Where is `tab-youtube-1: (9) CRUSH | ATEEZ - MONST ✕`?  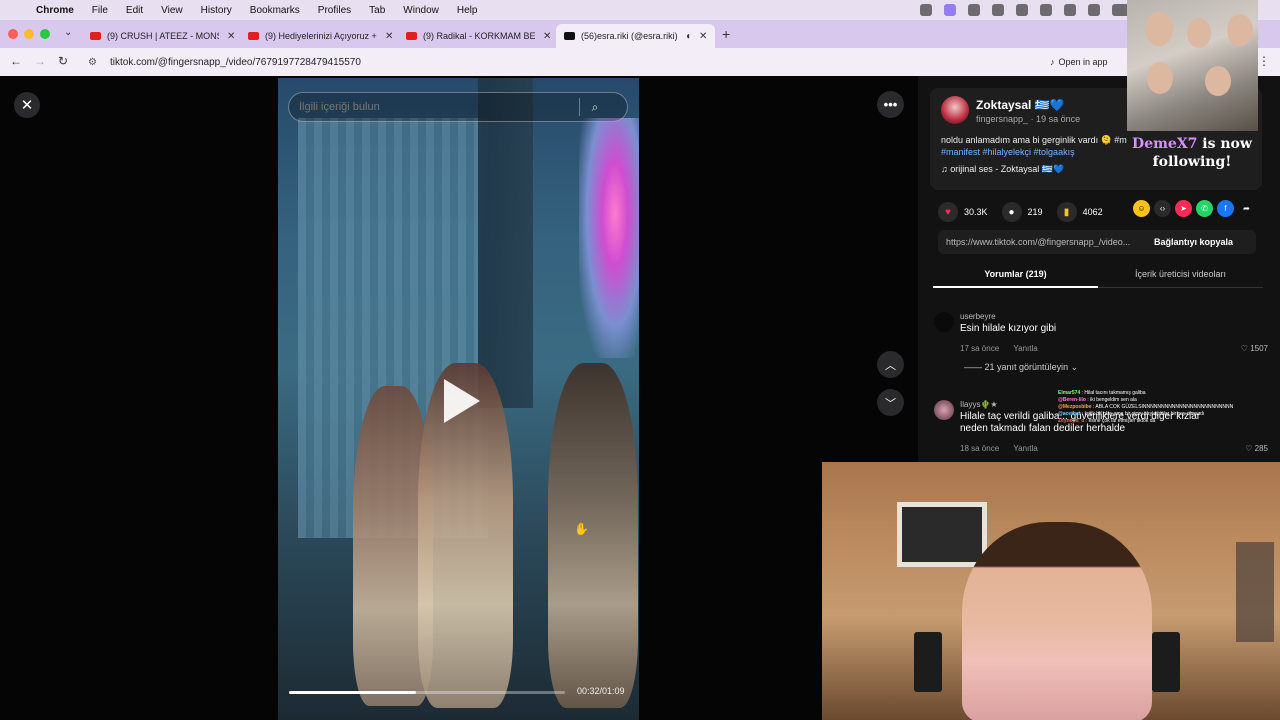
tab-youtube-1: (9) CRUSH | ATEEZ - MONST ✕ is located at coordinates (162, 36).